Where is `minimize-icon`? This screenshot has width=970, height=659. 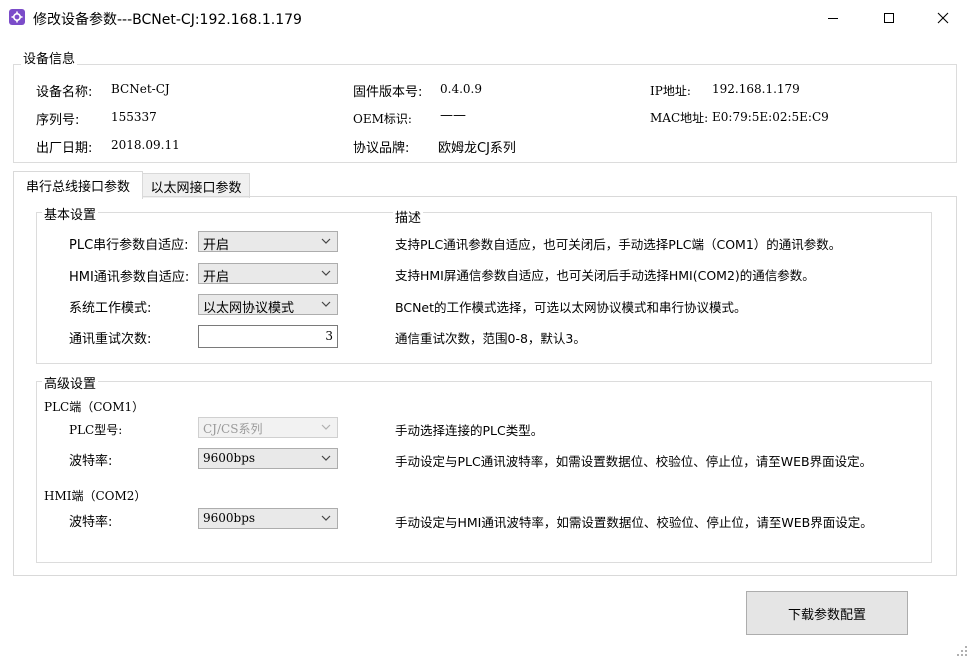 minimize-icon is located at coordinates (833, 18).